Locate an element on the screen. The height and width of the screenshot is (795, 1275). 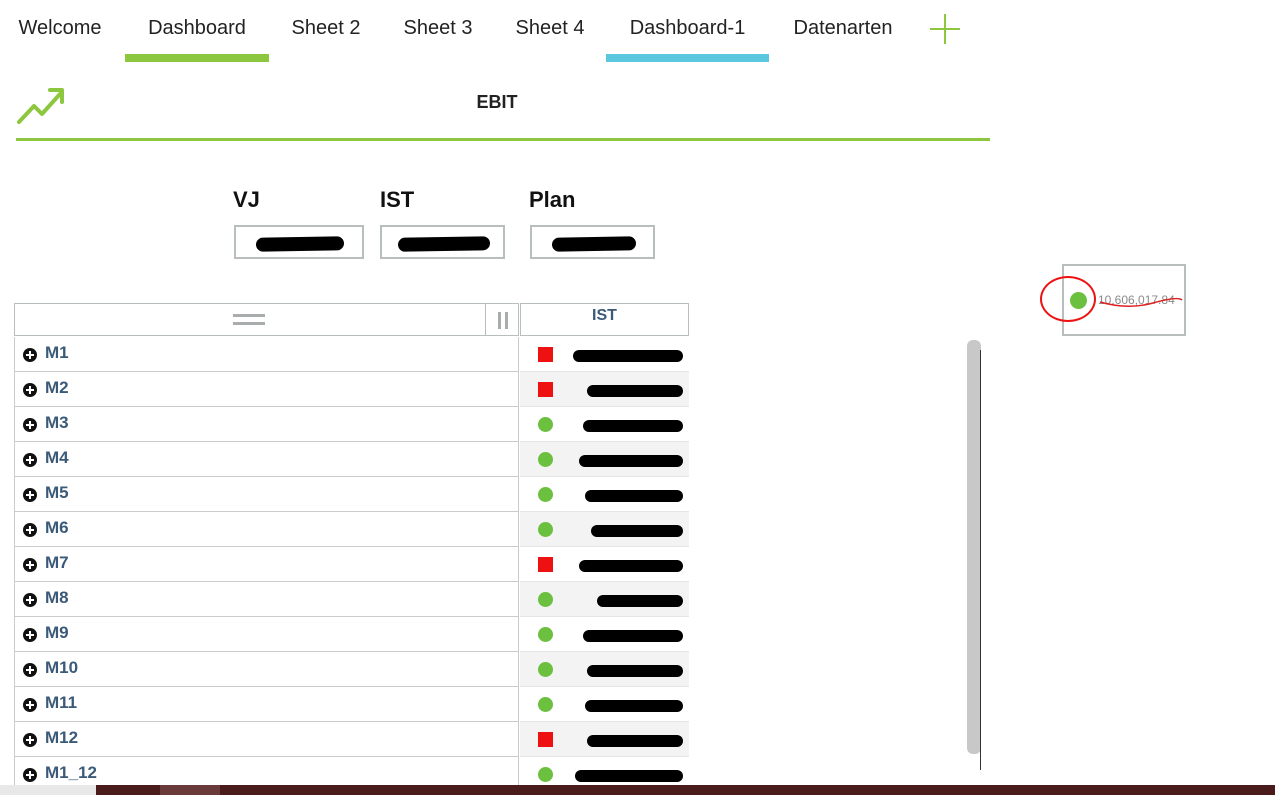
tab-dashboard-1: Dashboard-1 is located at coordinates (687, 38).